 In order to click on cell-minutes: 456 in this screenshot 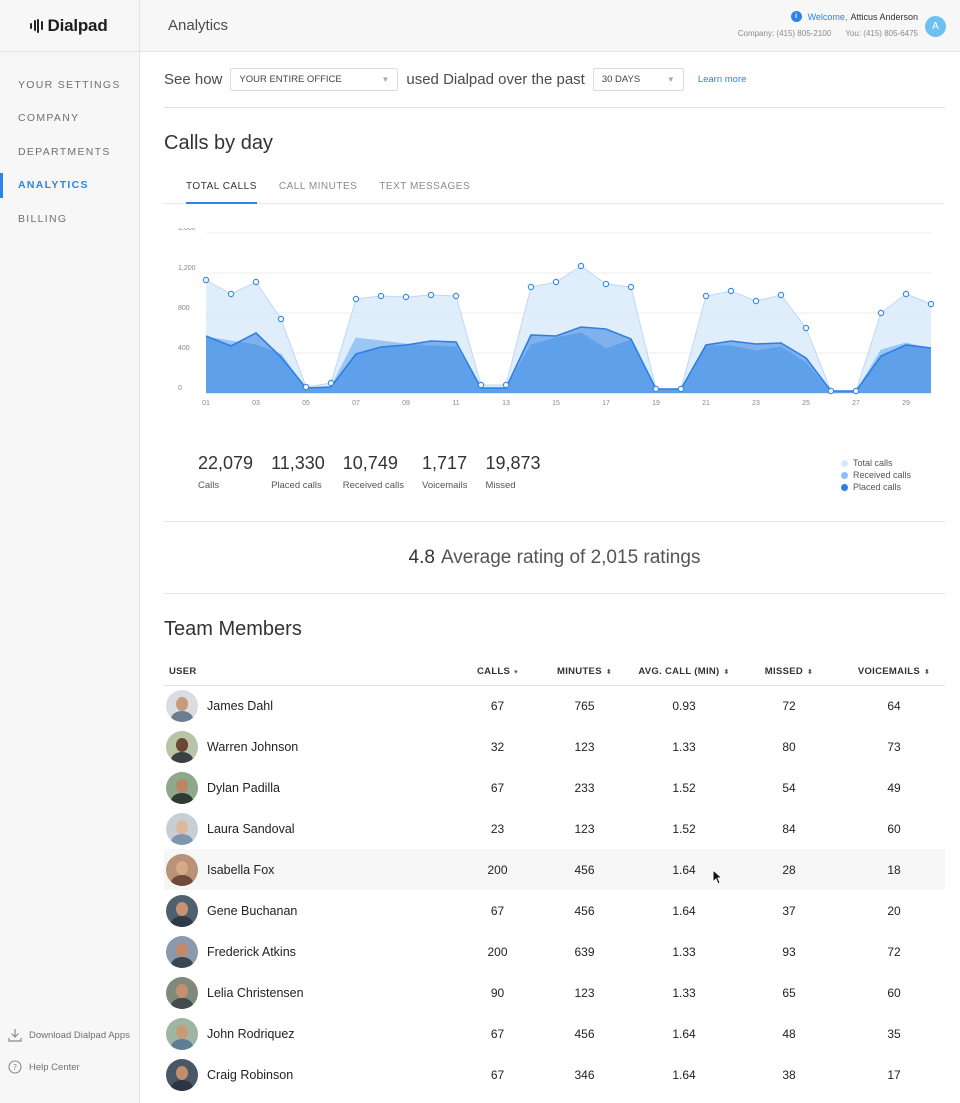, I will do `click(584, 1033)`.